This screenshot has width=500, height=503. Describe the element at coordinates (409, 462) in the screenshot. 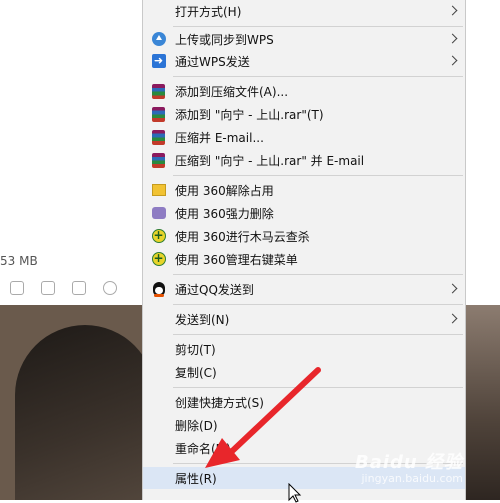

I see `watermark-brand: Baidu 经验` at that location.